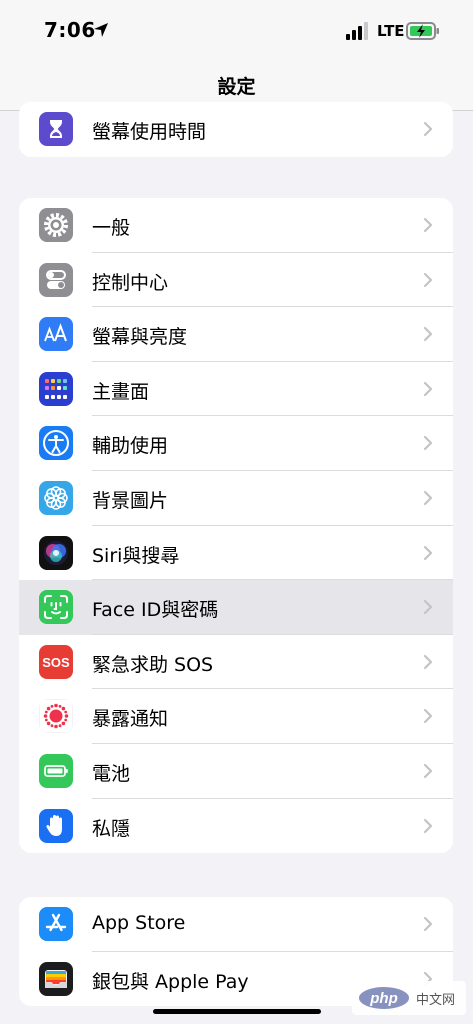  What do you see at coordinates (56, 388) in the screenshot?
I see `home-grid-icon` at bounding box center [56, 388].